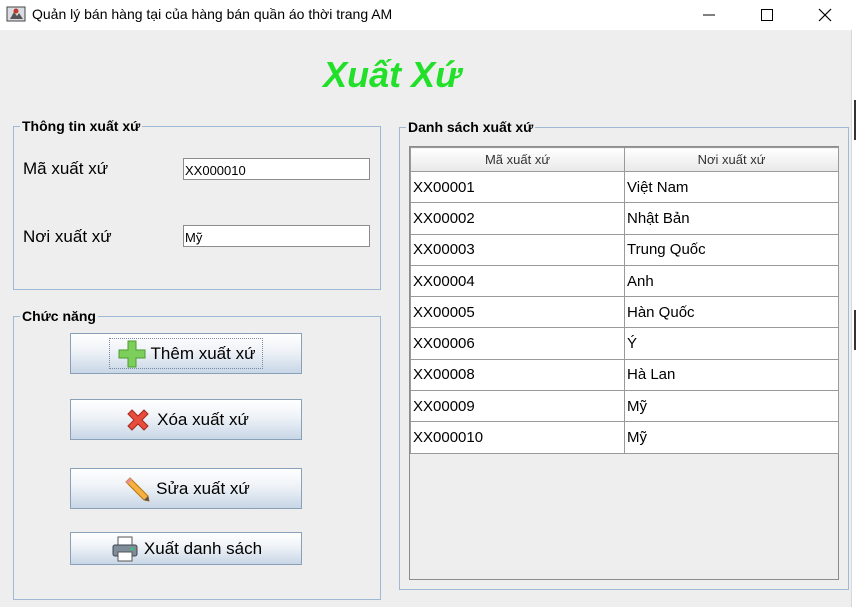 The height and width of the screenshot is (607, 857). Describe the element at coordinates (66, 168) in the screenshot. I see `code-label: Mã xuất xứ` at that location.